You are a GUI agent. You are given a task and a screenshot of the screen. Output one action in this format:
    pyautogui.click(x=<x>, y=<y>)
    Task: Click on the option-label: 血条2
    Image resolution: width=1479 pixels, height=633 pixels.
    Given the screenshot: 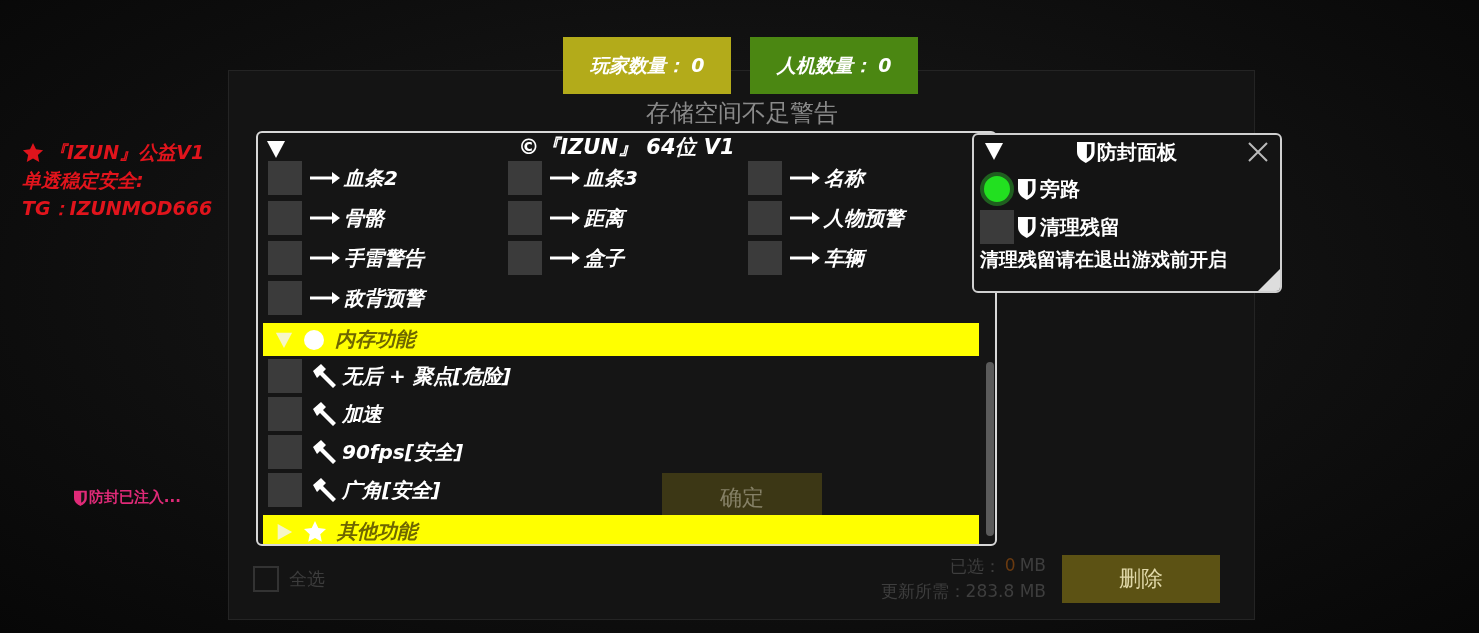 What is the action you would take?
    pyautogui.click(x=371, y=178)
    